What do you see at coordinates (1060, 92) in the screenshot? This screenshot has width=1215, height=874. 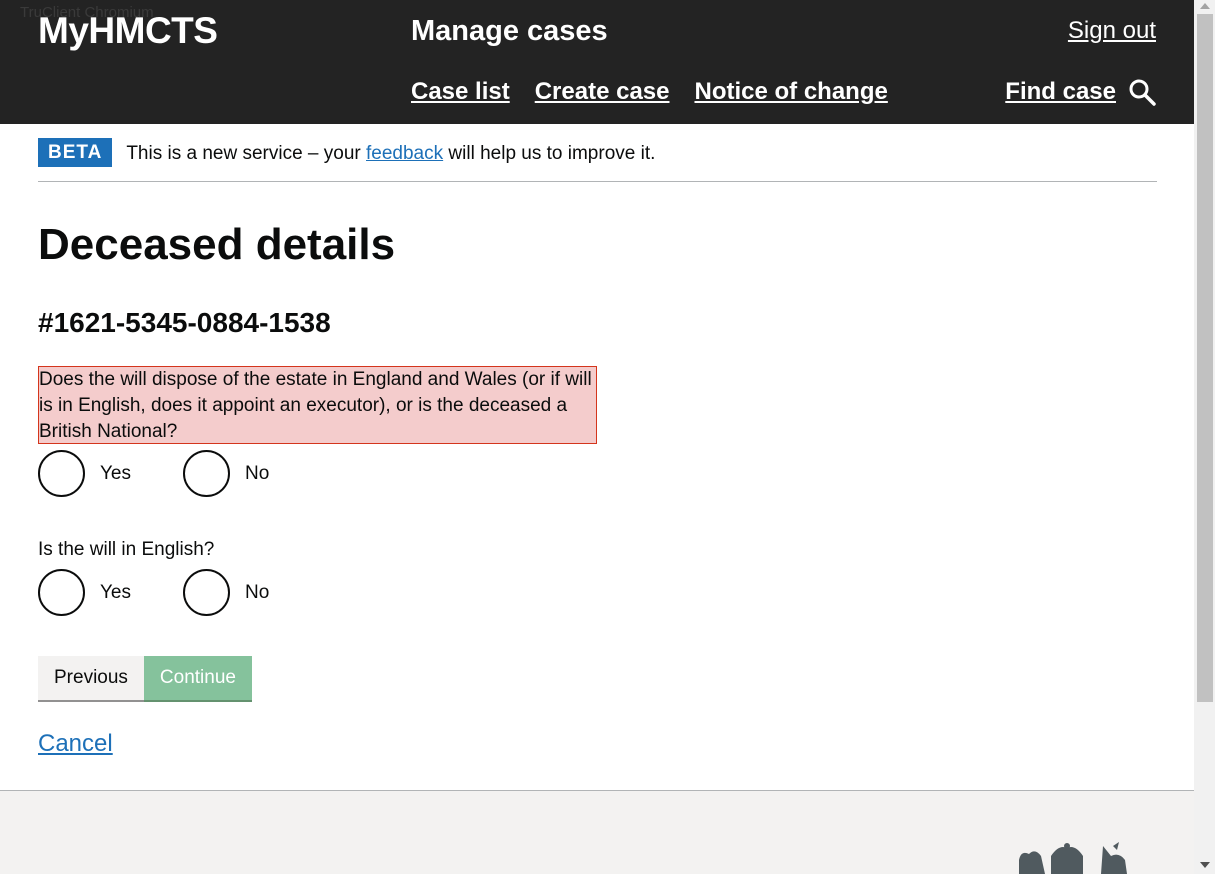 I see `find-case-link: Find case` at bounding box center [1060, 92].